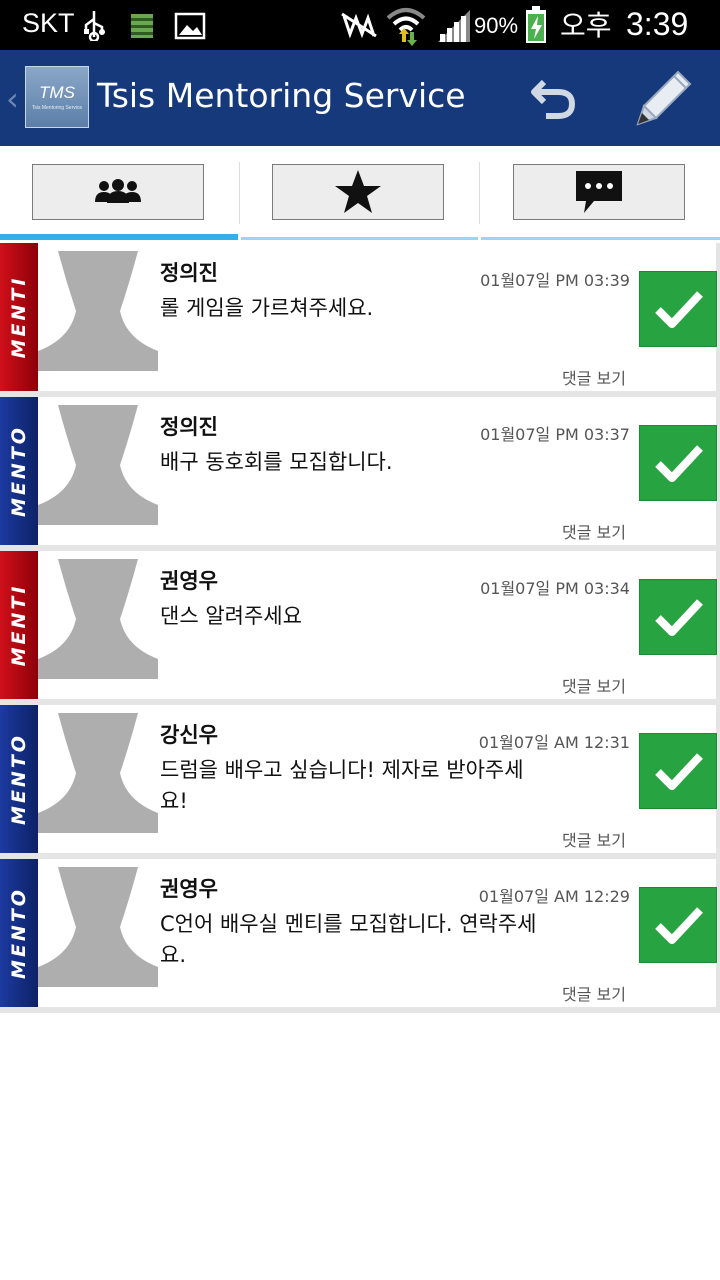  I want to click on author-name: 강신우, so click(189, 735).